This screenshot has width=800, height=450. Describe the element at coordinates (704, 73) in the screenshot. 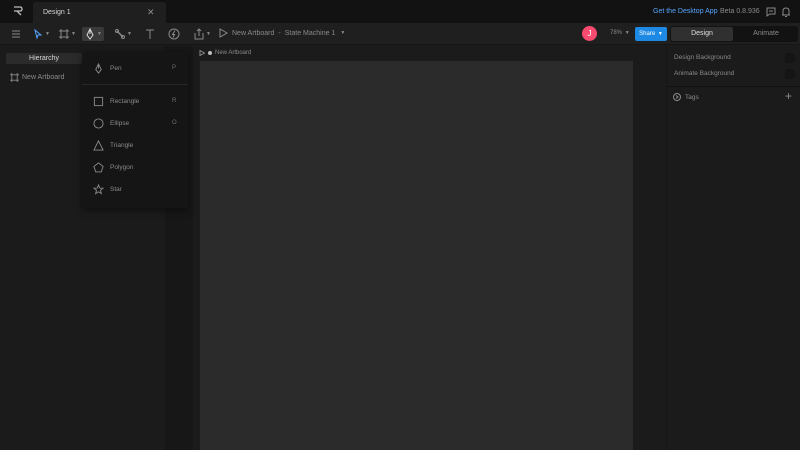

I see `animate-background-label: Animate Background` at that location.